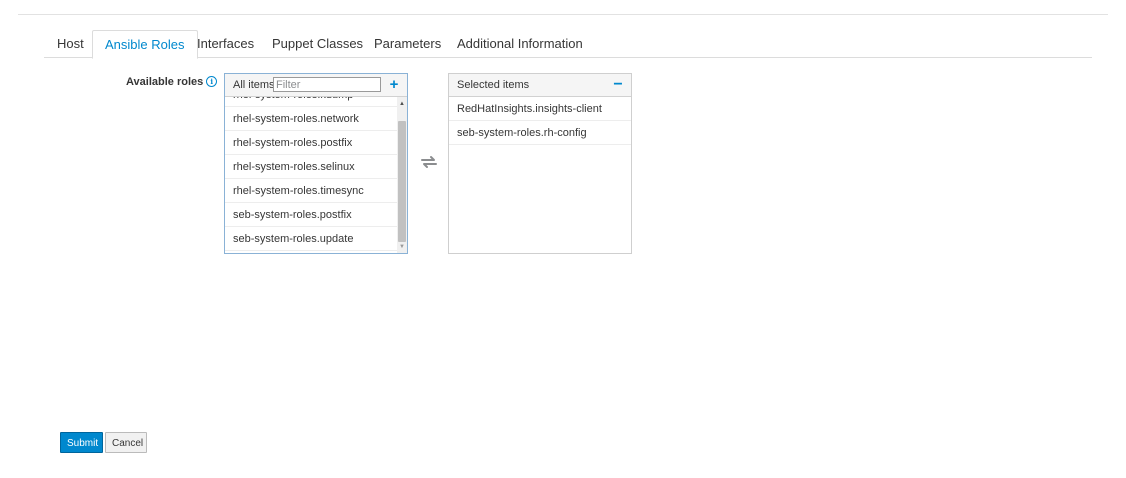  What do you see at coordinates (212, 81) in the screenshot?
I see `info-circle-icon: i` at bounding box center [212, 81].